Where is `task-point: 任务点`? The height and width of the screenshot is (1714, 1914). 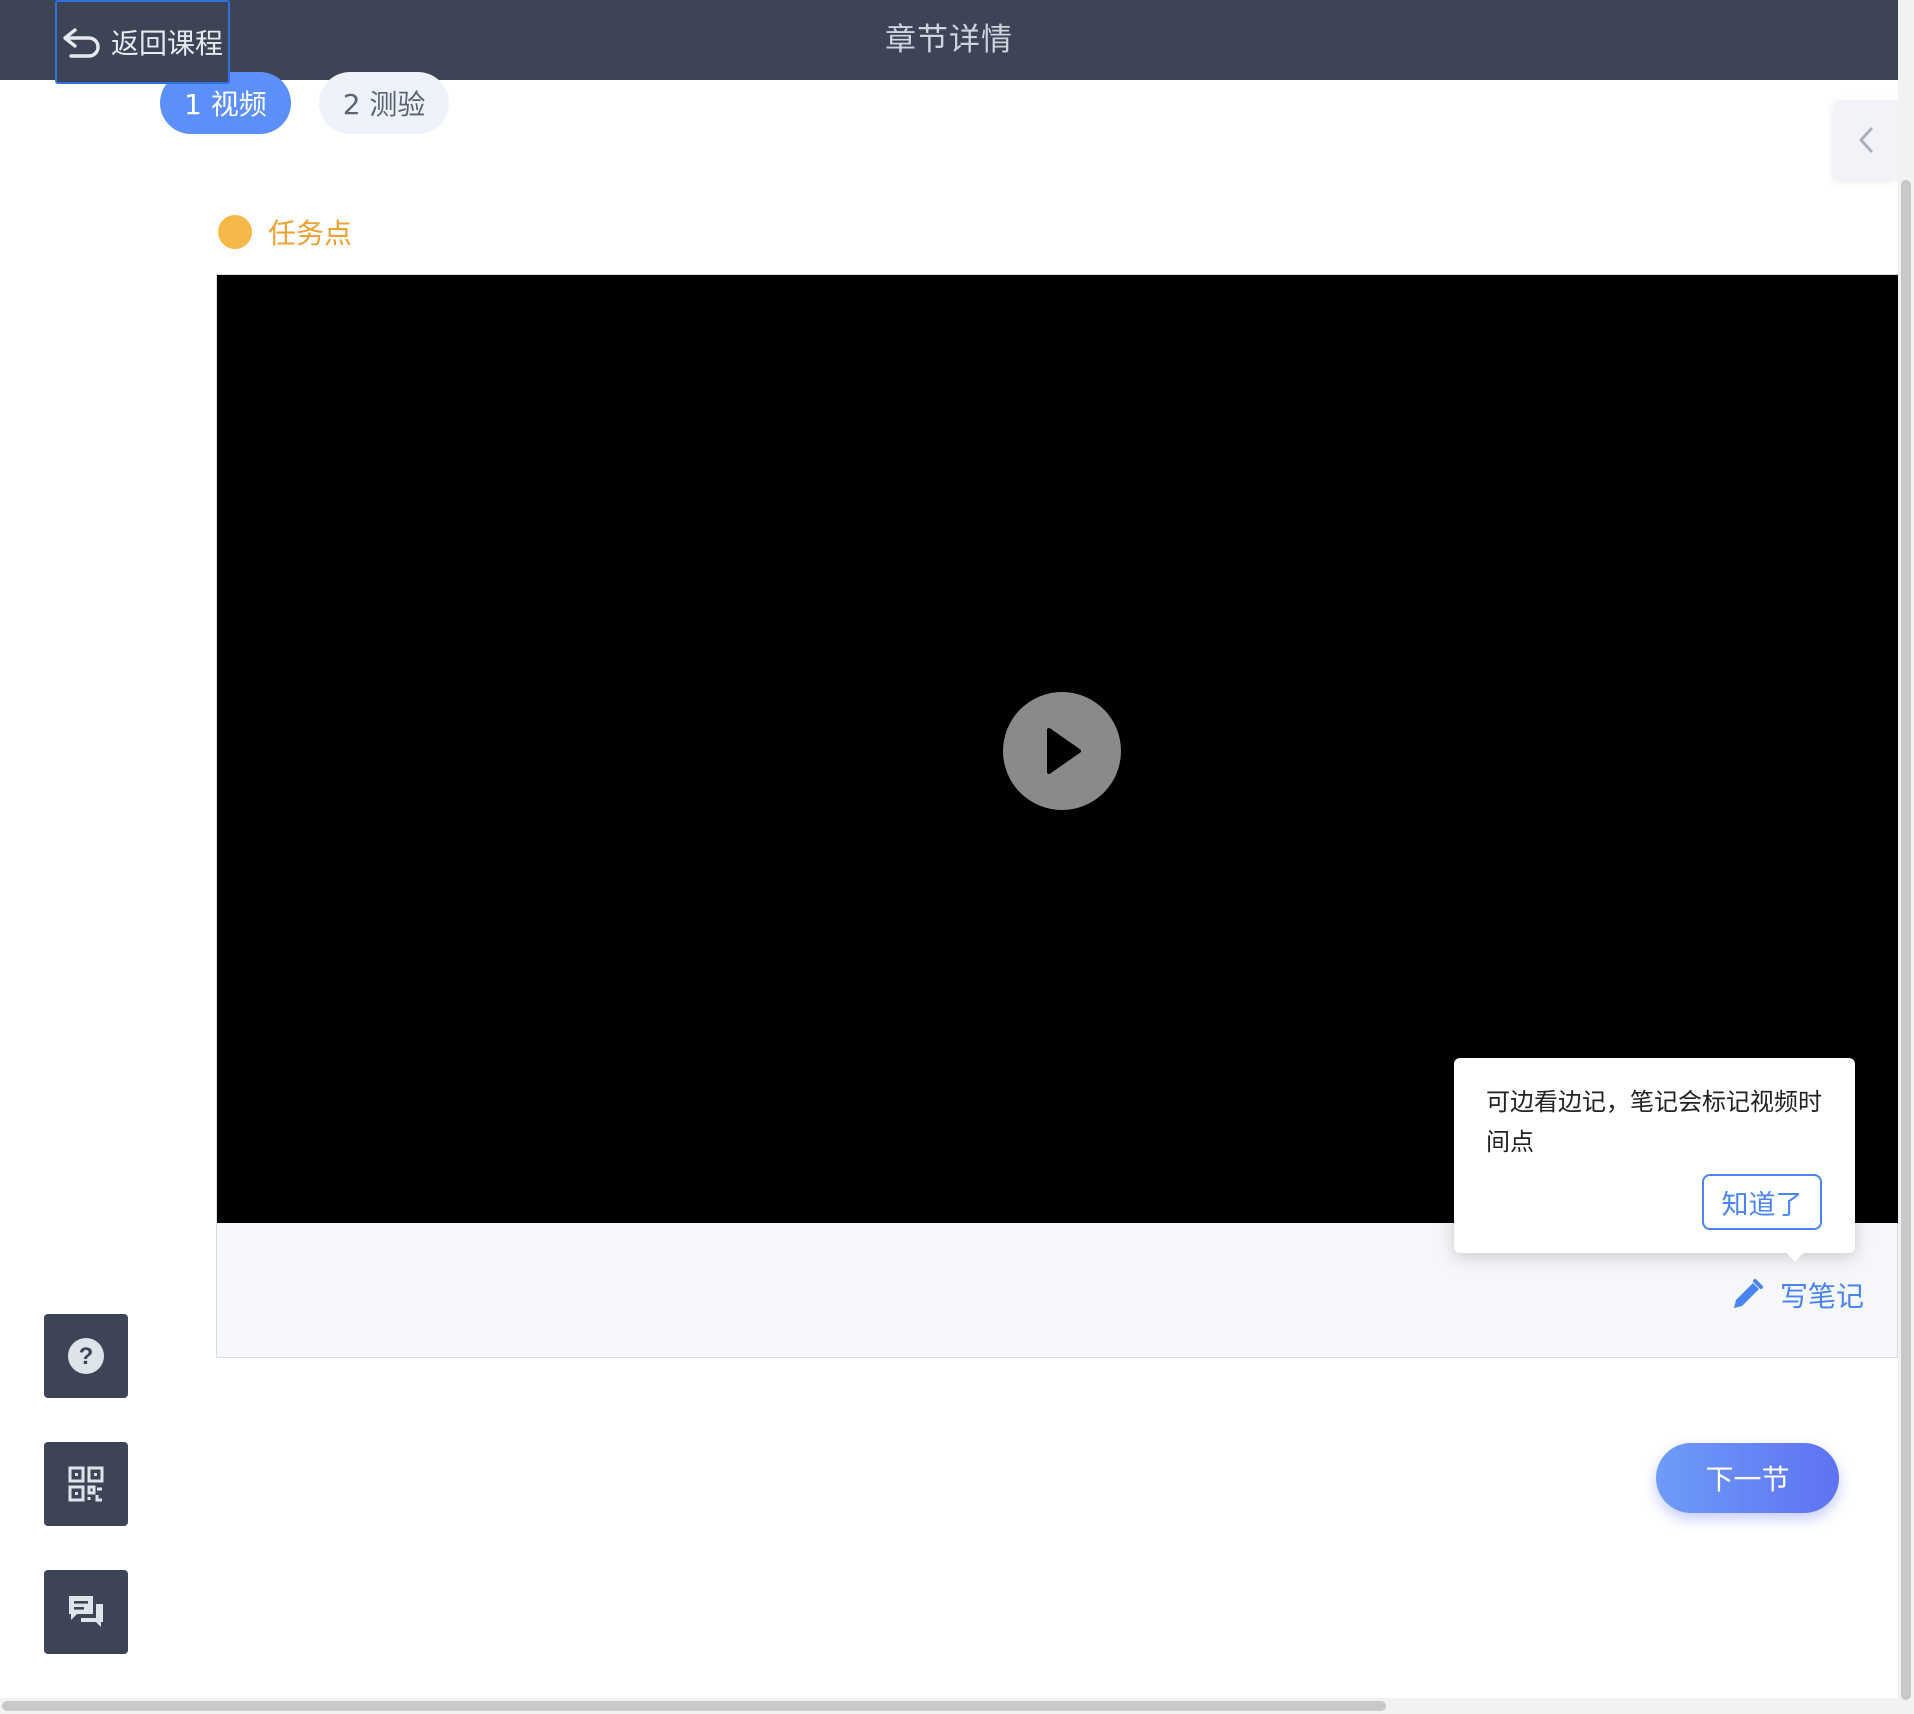
task-point: 任务点 is located at coordinates (285, 232).